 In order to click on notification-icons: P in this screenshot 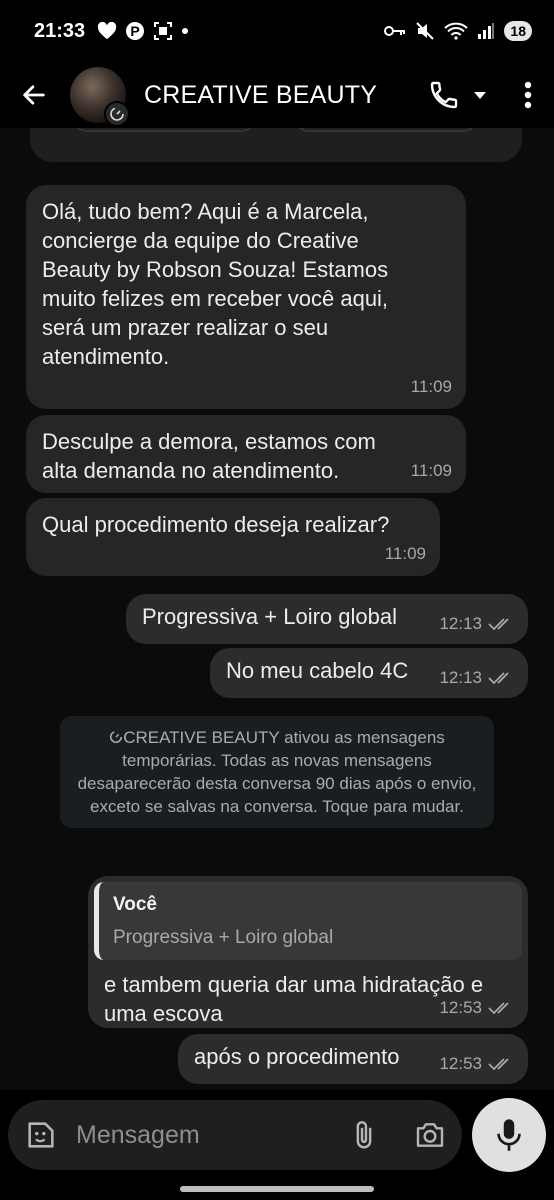, I will do `click(143, 31)`.